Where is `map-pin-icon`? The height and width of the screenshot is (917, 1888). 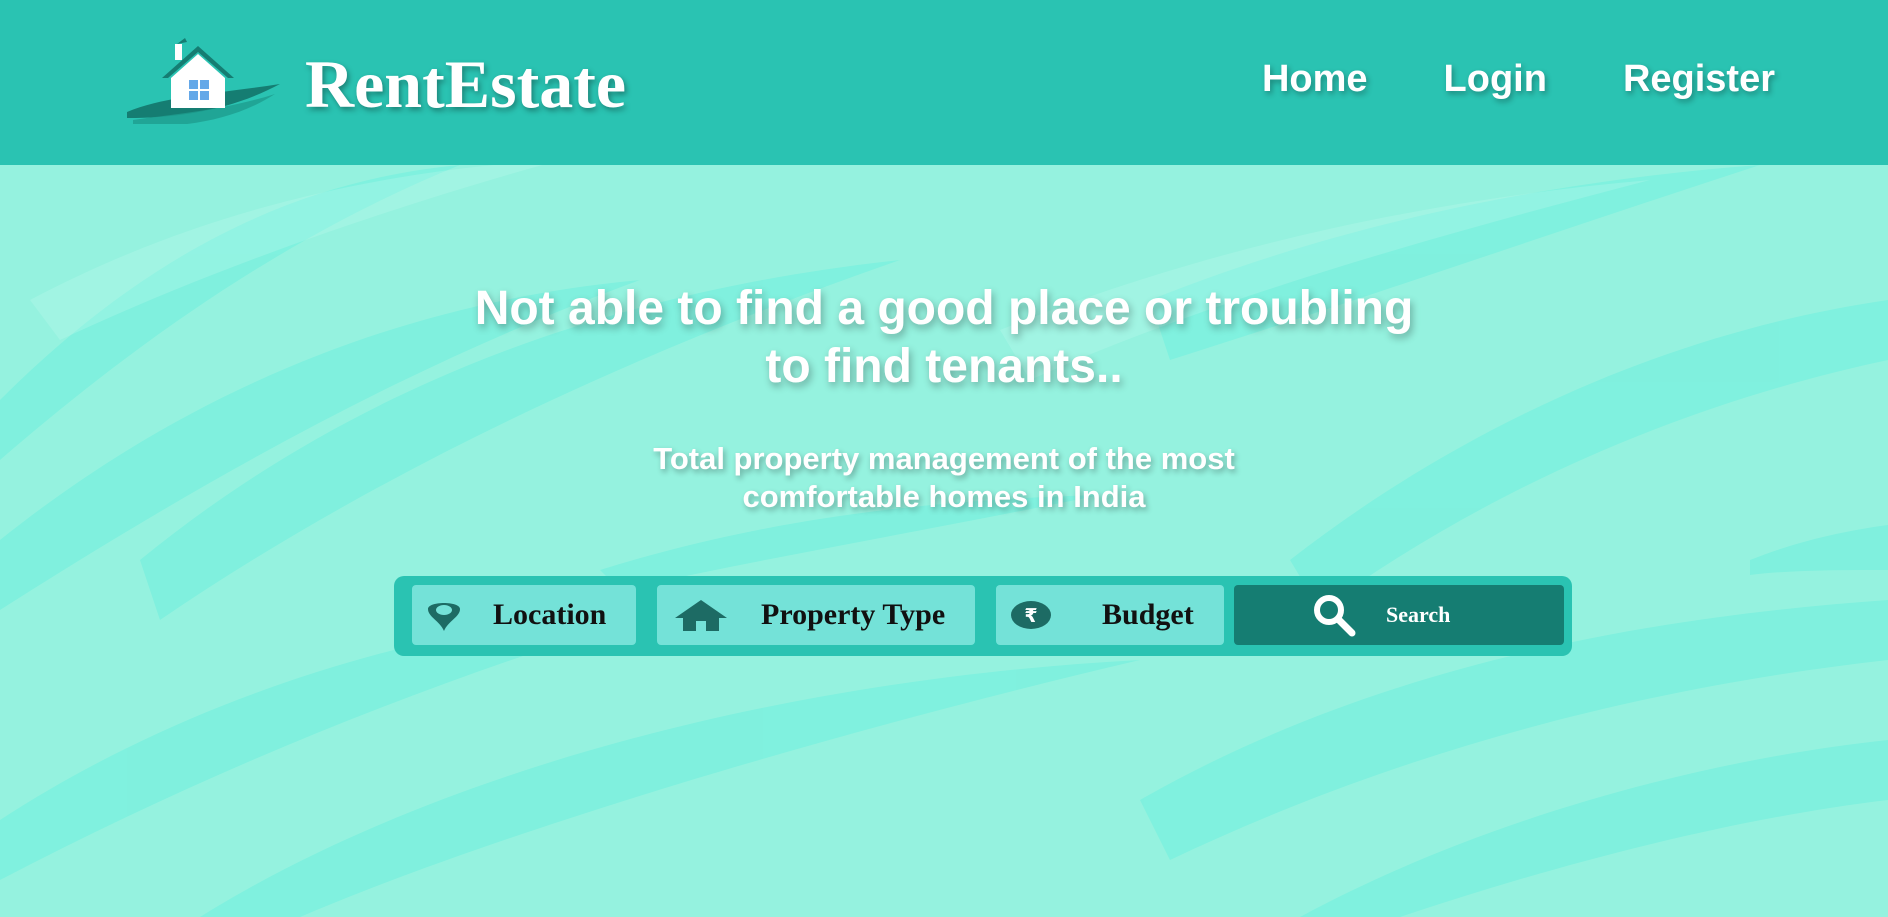
map-pin-icon is located at coordinates (444, 615).